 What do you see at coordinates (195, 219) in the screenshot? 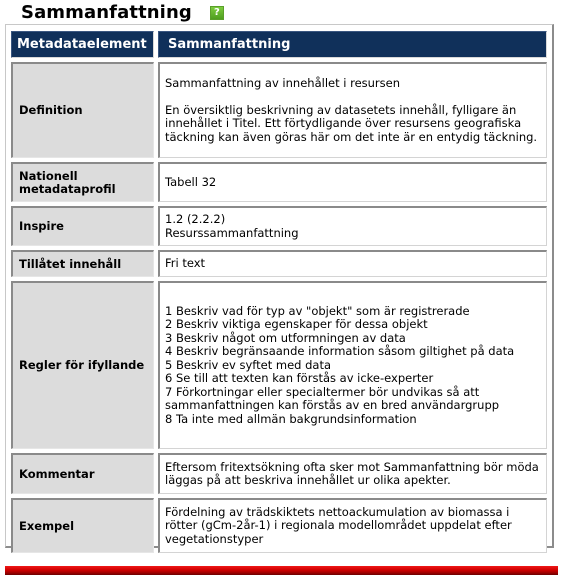
I see `value-line: 1.2 (2.2.2)` at bounding box center [195, 219].